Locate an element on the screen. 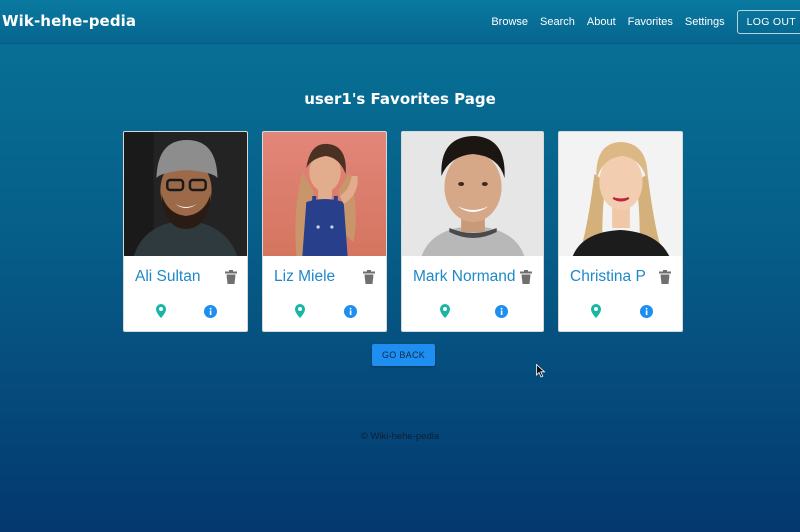 Image resolution: width=800 pixels, height=532 pixels. favorite-card: Ali Sultan is located at coordinates (185, 231).